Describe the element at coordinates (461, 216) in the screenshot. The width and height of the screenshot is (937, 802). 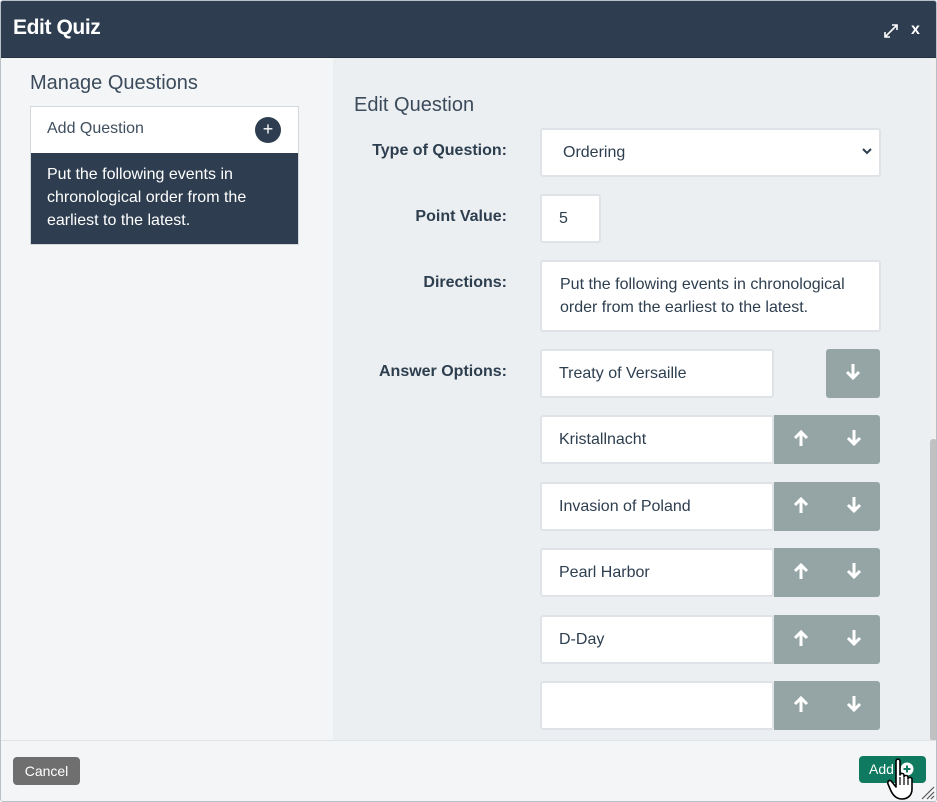
I see `point-value-label: Point Value:` at that location.